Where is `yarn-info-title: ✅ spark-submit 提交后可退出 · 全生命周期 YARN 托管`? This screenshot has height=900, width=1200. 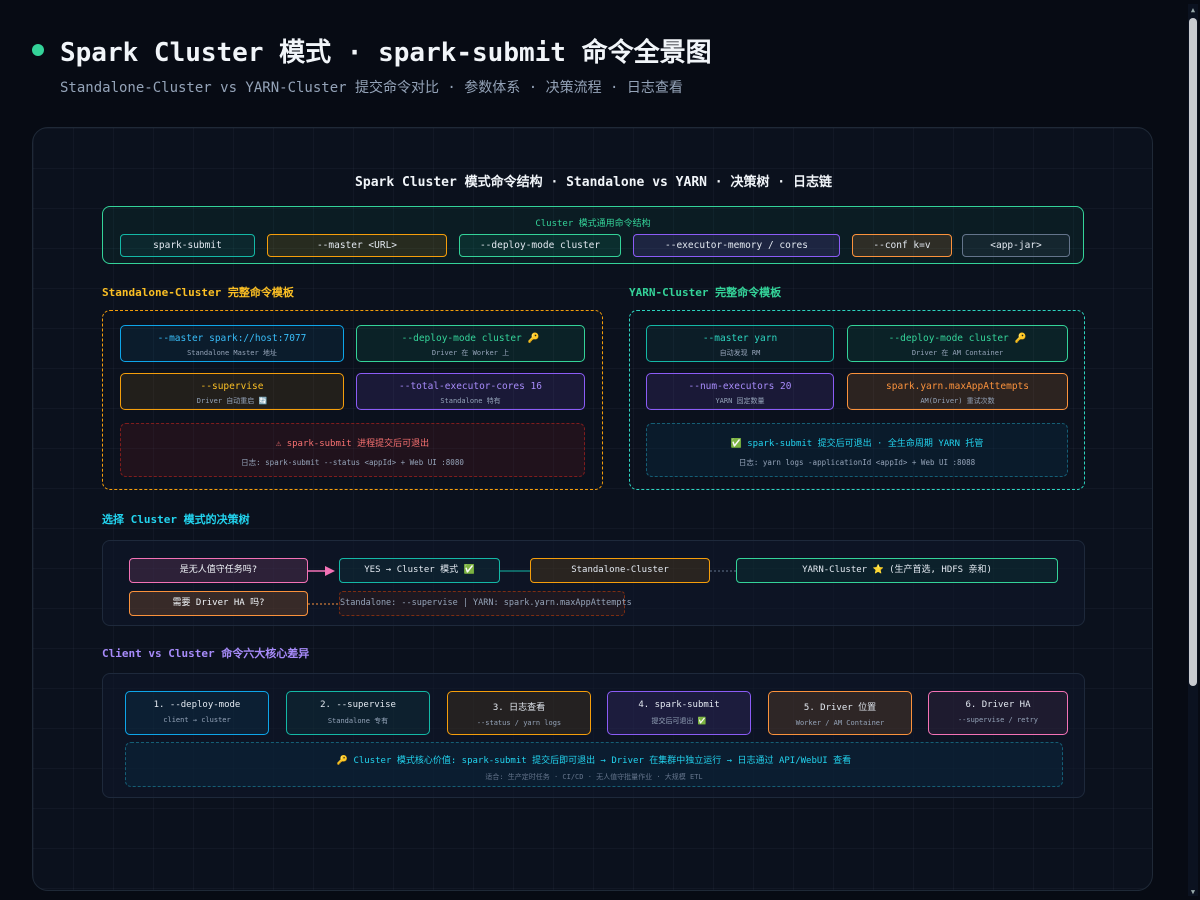 yarn-info-title: ✅ spark-submit 提交后可退出 · 全生命周期 YARN 托管 is located at coordinates (857, 444).